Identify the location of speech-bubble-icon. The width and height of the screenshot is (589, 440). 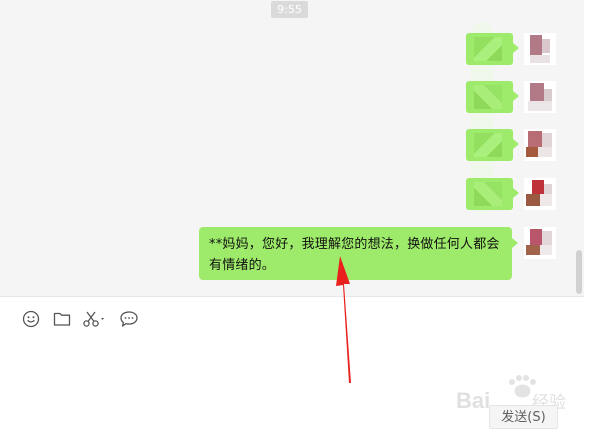
(129, 319).